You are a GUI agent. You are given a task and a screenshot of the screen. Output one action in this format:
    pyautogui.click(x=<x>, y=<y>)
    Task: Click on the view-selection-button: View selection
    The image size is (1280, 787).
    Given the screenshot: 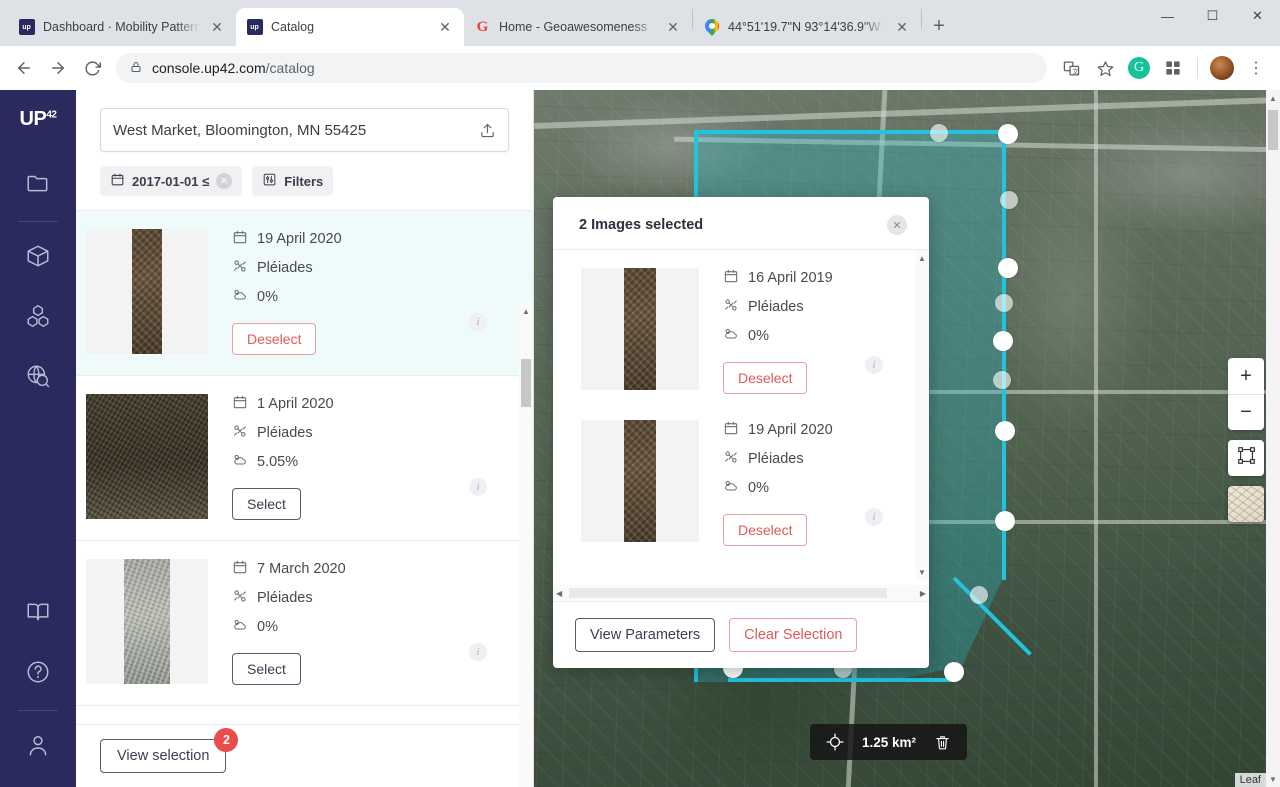 What is the action you would take?
    pyautogui.click(x=163, y=756)
    